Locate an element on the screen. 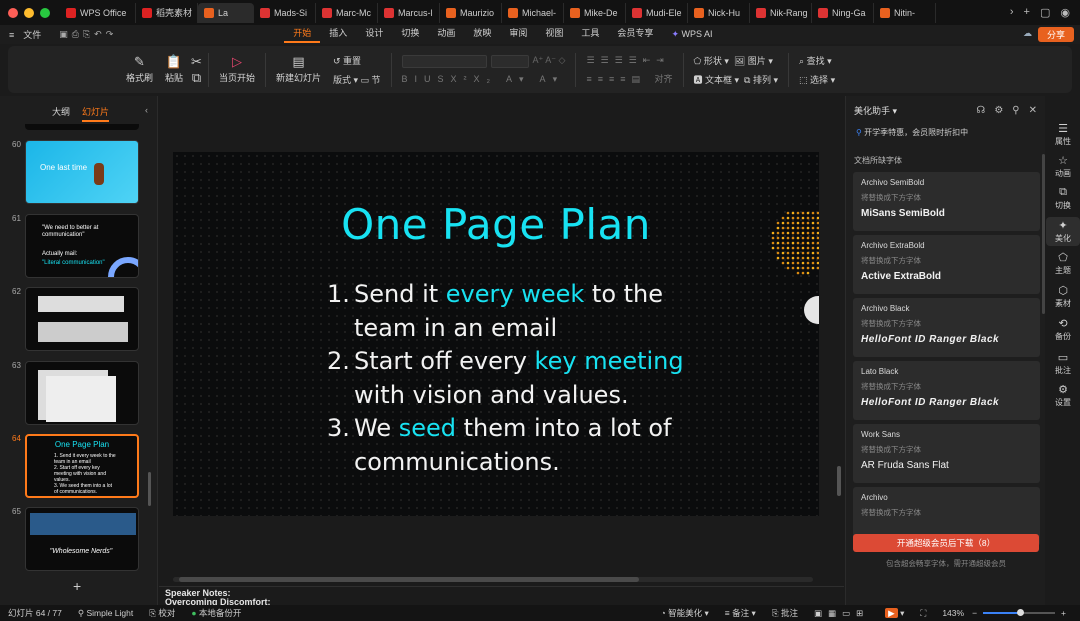 Image resolution: width=1080 pixels, height=621 pixels. menu-8: 工具 is located at coordinates (590, 34).